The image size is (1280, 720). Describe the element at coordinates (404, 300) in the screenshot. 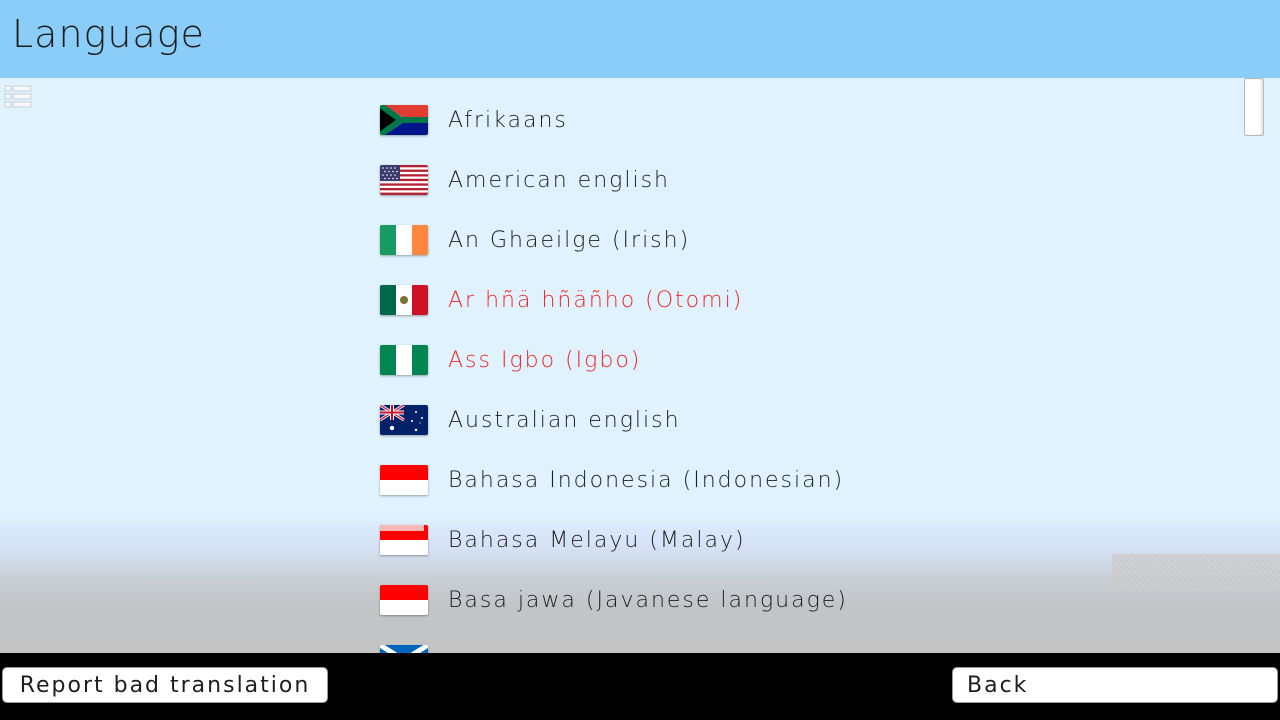

I see `mexico-flag-icon` at that location.